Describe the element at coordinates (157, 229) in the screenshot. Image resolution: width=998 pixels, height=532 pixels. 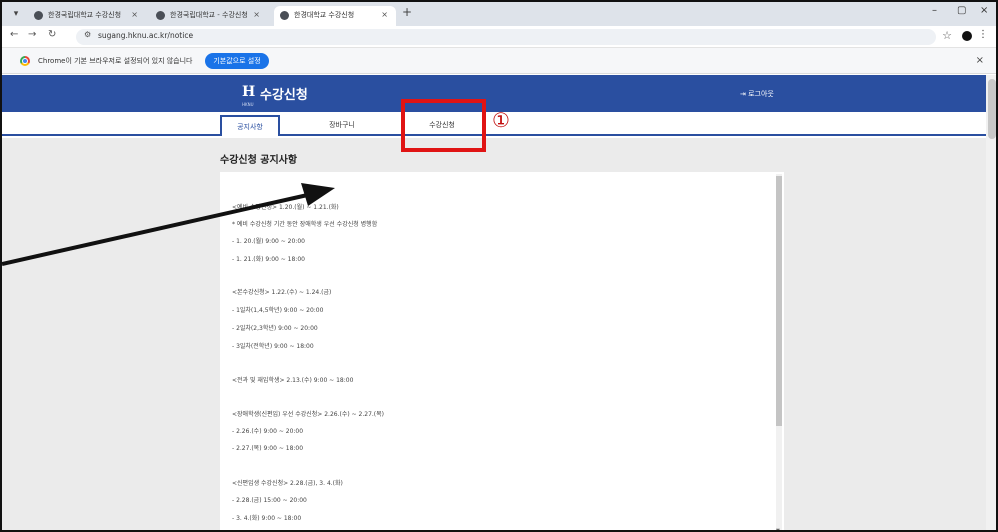
I see `arrow-shaft` at that location.